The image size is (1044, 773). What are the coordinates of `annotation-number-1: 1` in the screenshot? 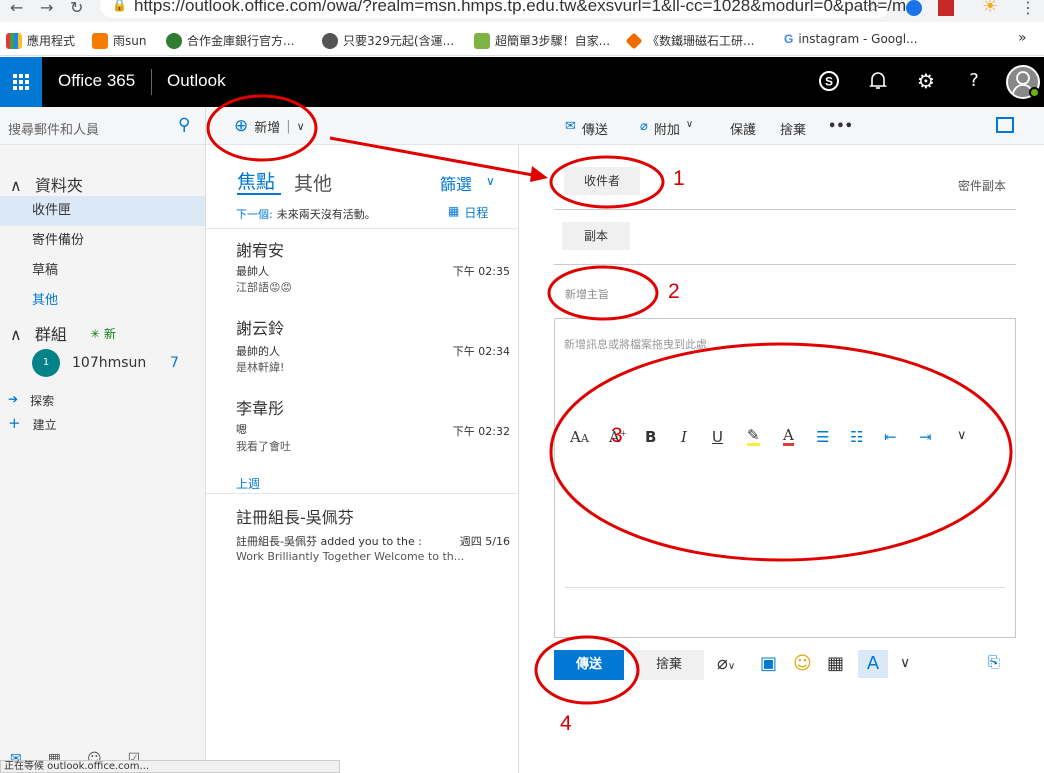 It's located at (679, 178).